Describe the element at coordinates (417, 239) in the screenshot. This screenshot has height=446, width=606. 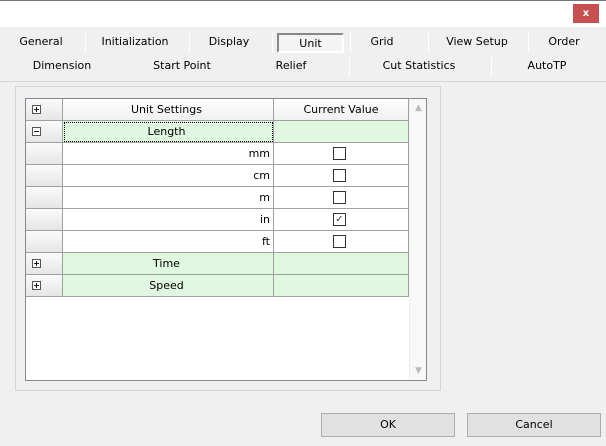
I see `vertical-scrollbar: ▲ ▼` at that location.